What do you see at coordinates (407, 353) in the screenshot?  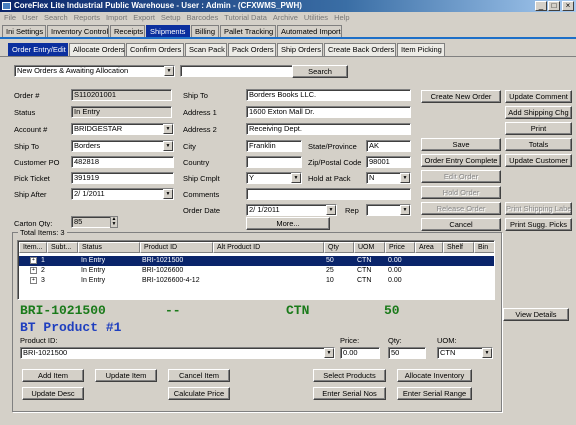 I see `qty-field: 50` at bounding box center [407, 353].